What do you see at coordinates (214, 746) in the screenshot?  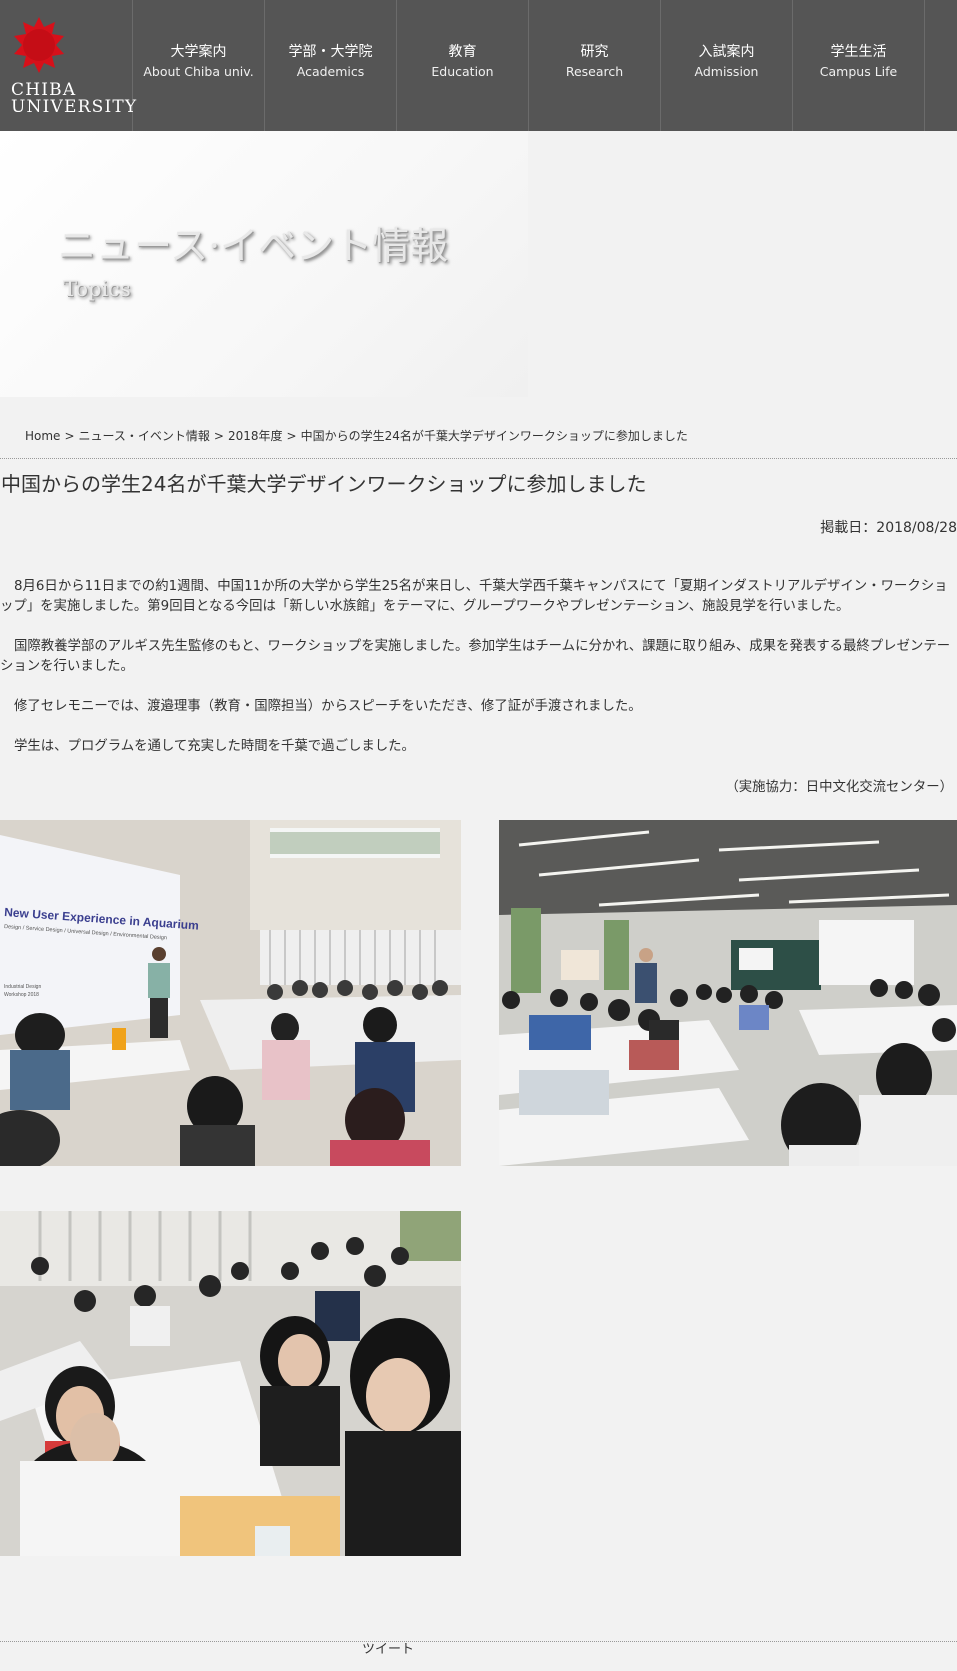 I see `article-paragraph: 学生は、プログラムを通して充実した時間を千葉で過ごしました。` at bounding box center [214, 746].